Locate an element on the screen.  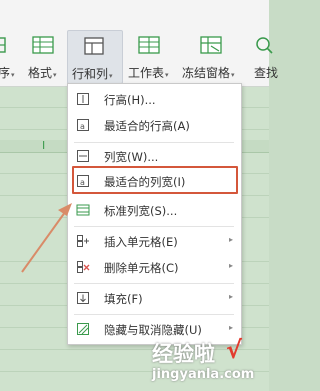
watermark-check-icon: √ is located at coordinates (234, 350).